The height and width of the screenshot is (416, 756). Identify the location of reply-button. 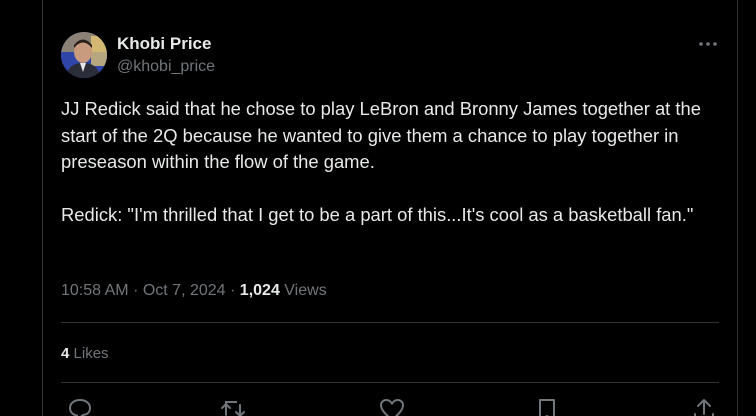
(80, 406).